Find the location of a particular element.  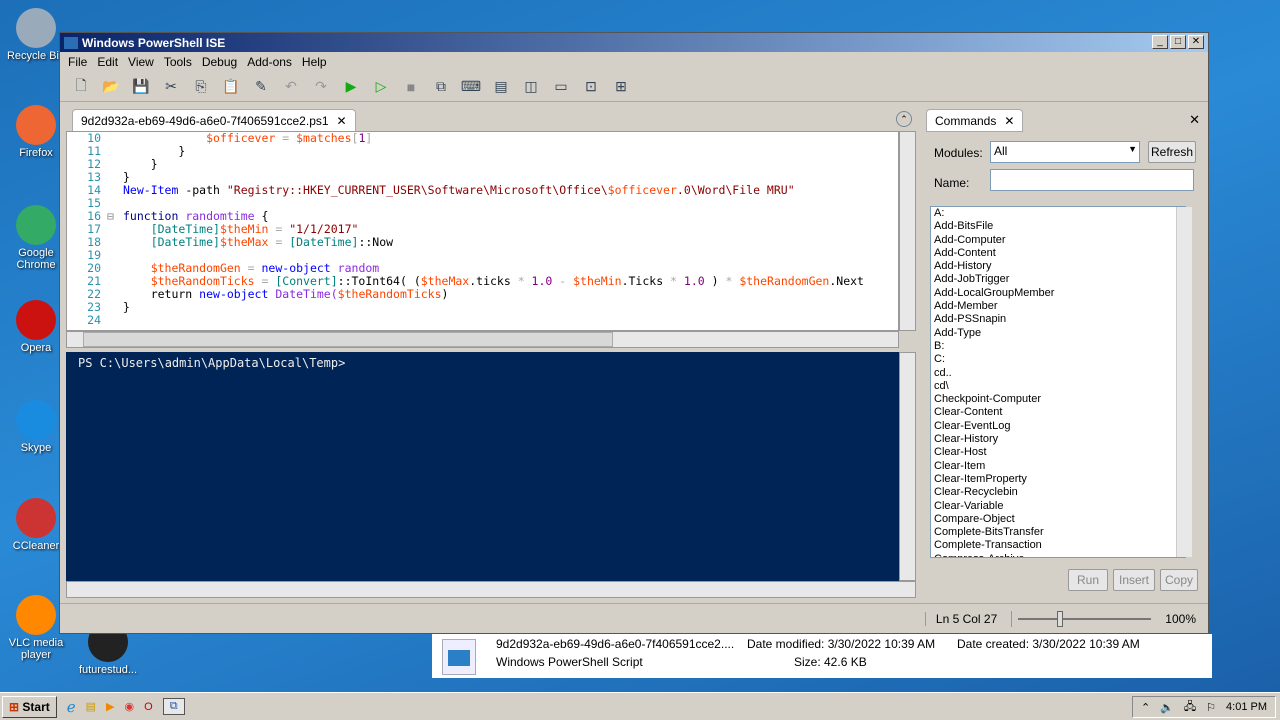

command-item: Add-History is located at coordinates (1059, 266).